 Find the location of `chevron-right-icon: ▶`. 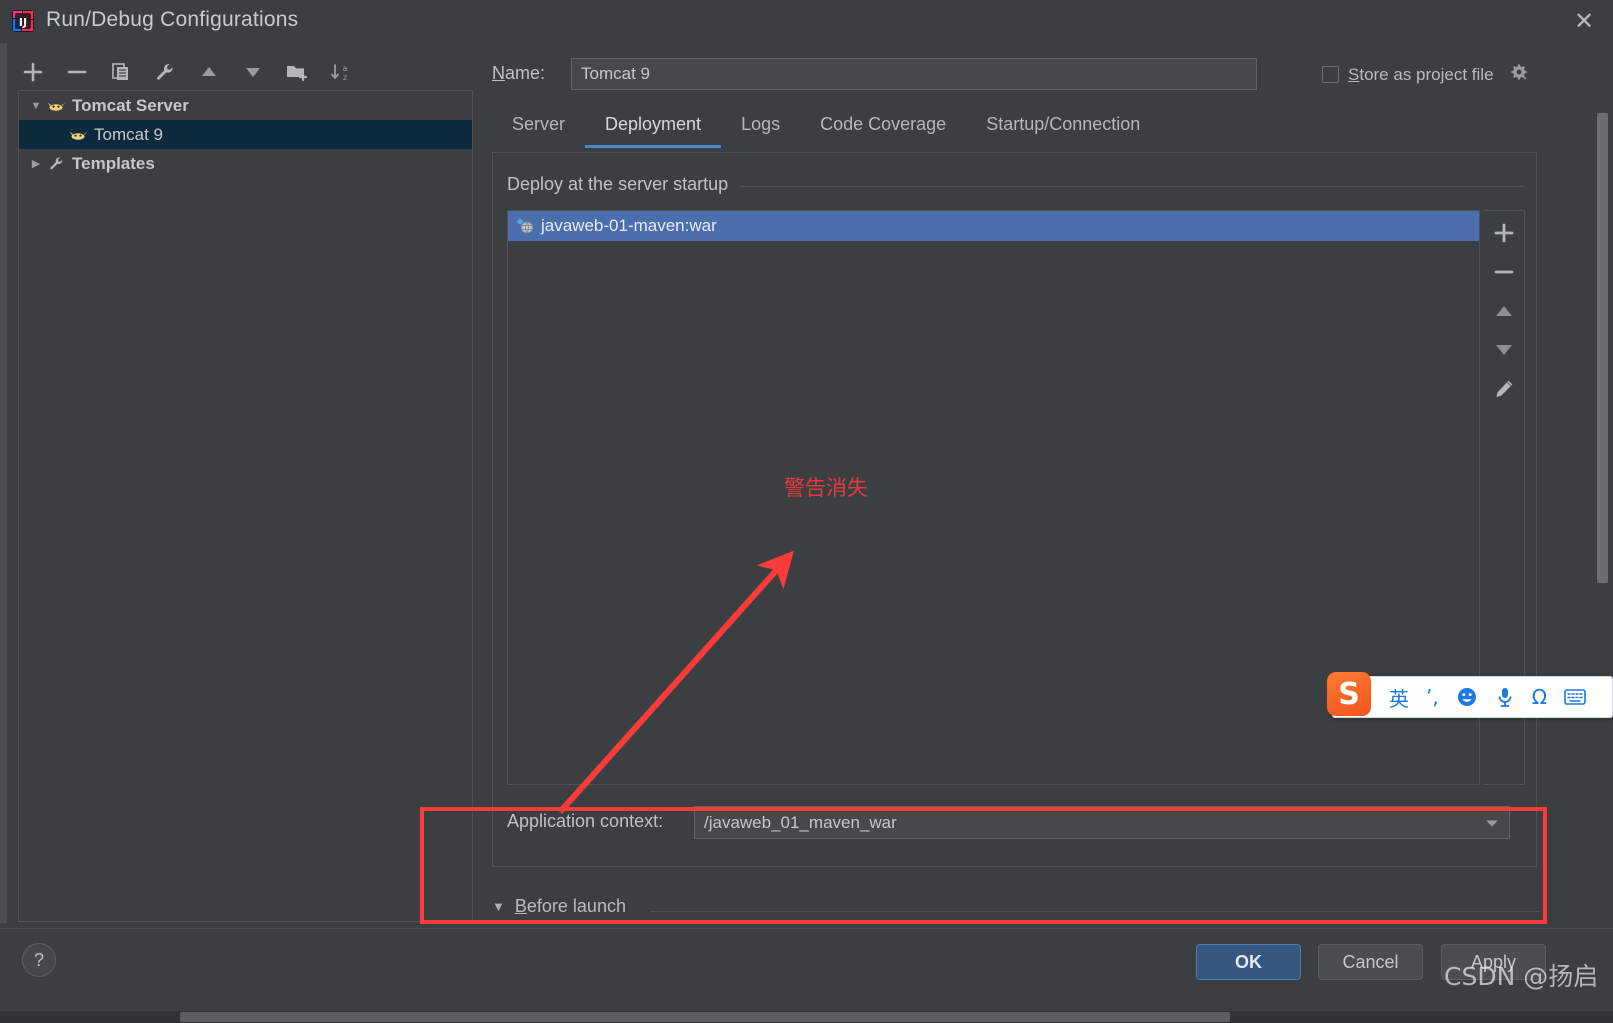

chevron-right-icon: ▶ is located at coordinates (36, 163).